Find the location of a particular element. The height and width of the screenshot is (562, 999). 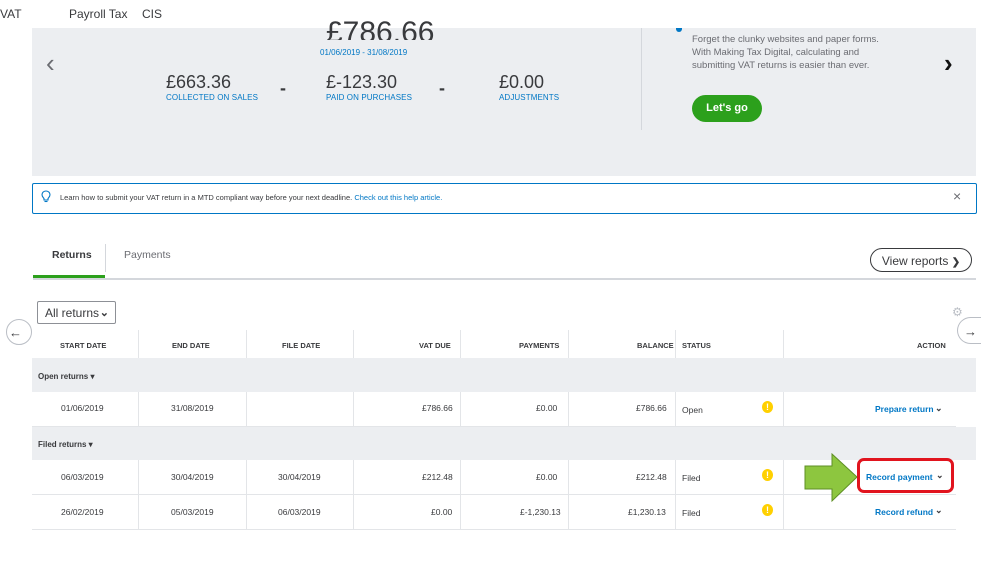

record-payment-highlight is located at coordinates (905, 475).